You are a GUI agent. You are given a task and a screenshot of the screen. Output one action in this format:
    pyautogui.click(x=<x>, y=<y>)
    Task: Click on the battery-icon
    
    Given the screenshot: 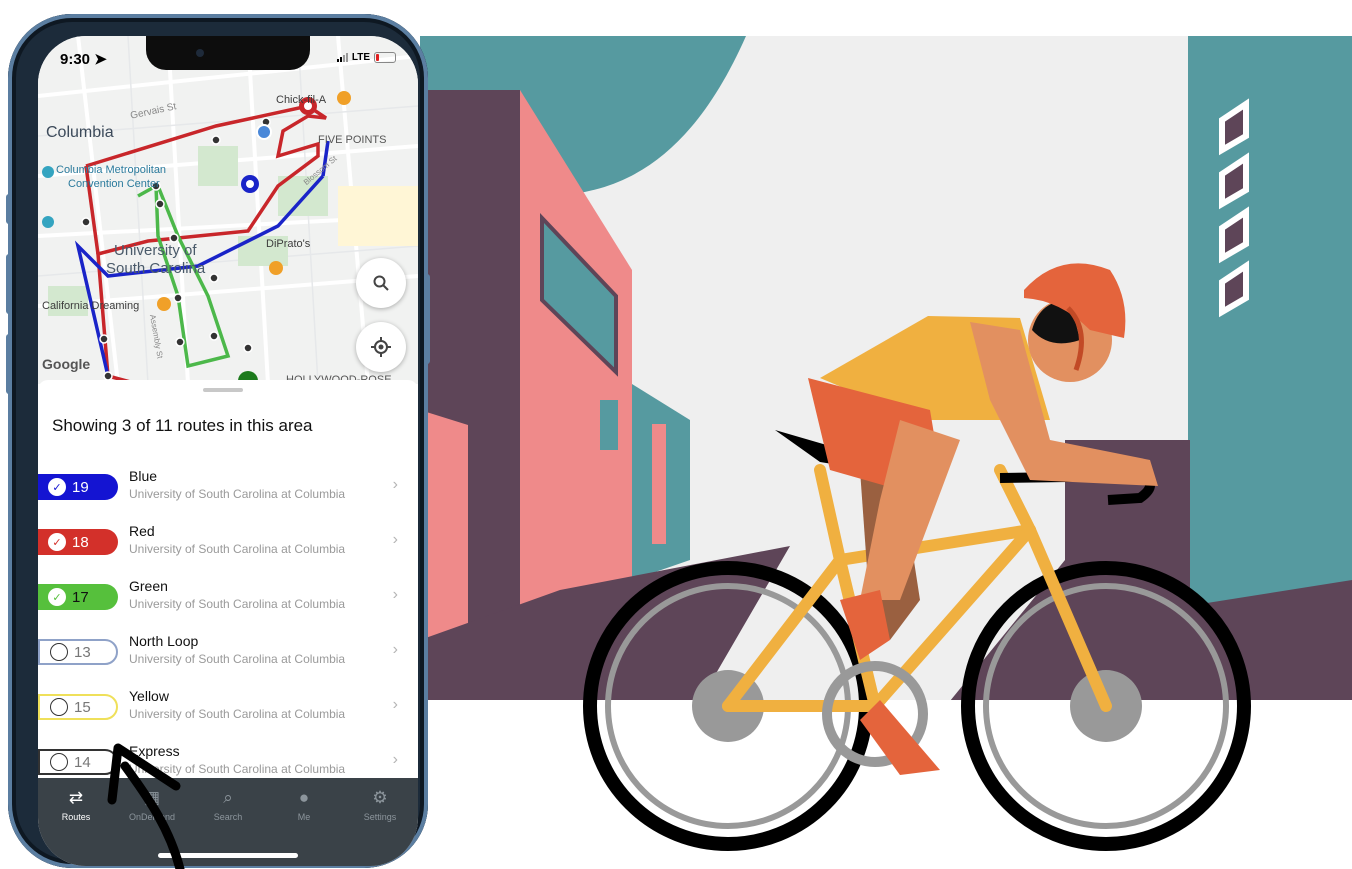 What is the action you would take?
    pyautogui.click(x=385, y=57)
    